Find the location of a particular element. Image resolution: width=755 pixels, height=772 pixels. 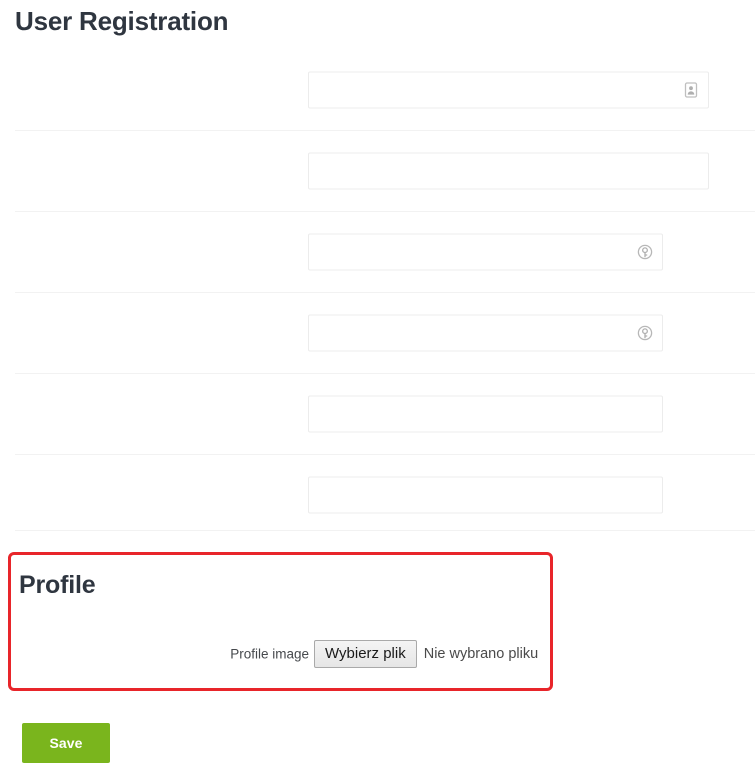

input-confirm-password is located at coordinates (485, 333).